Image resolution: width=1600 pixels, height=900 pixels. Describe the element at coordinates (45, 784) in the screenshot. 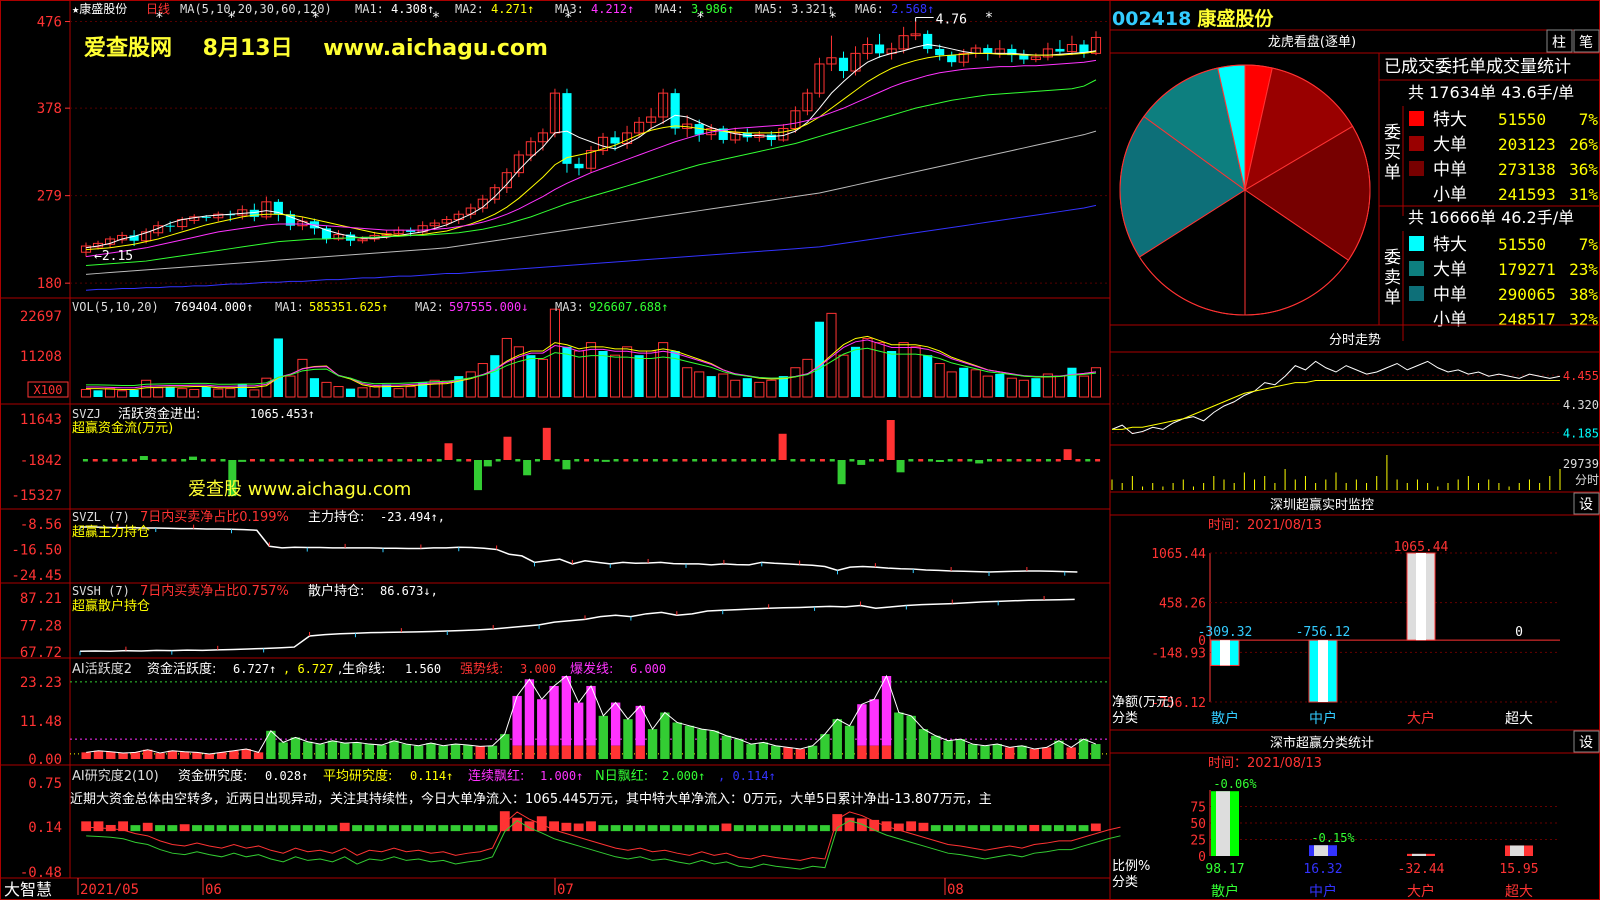

I see `aiyj-y-tick: 0.75` at that location.